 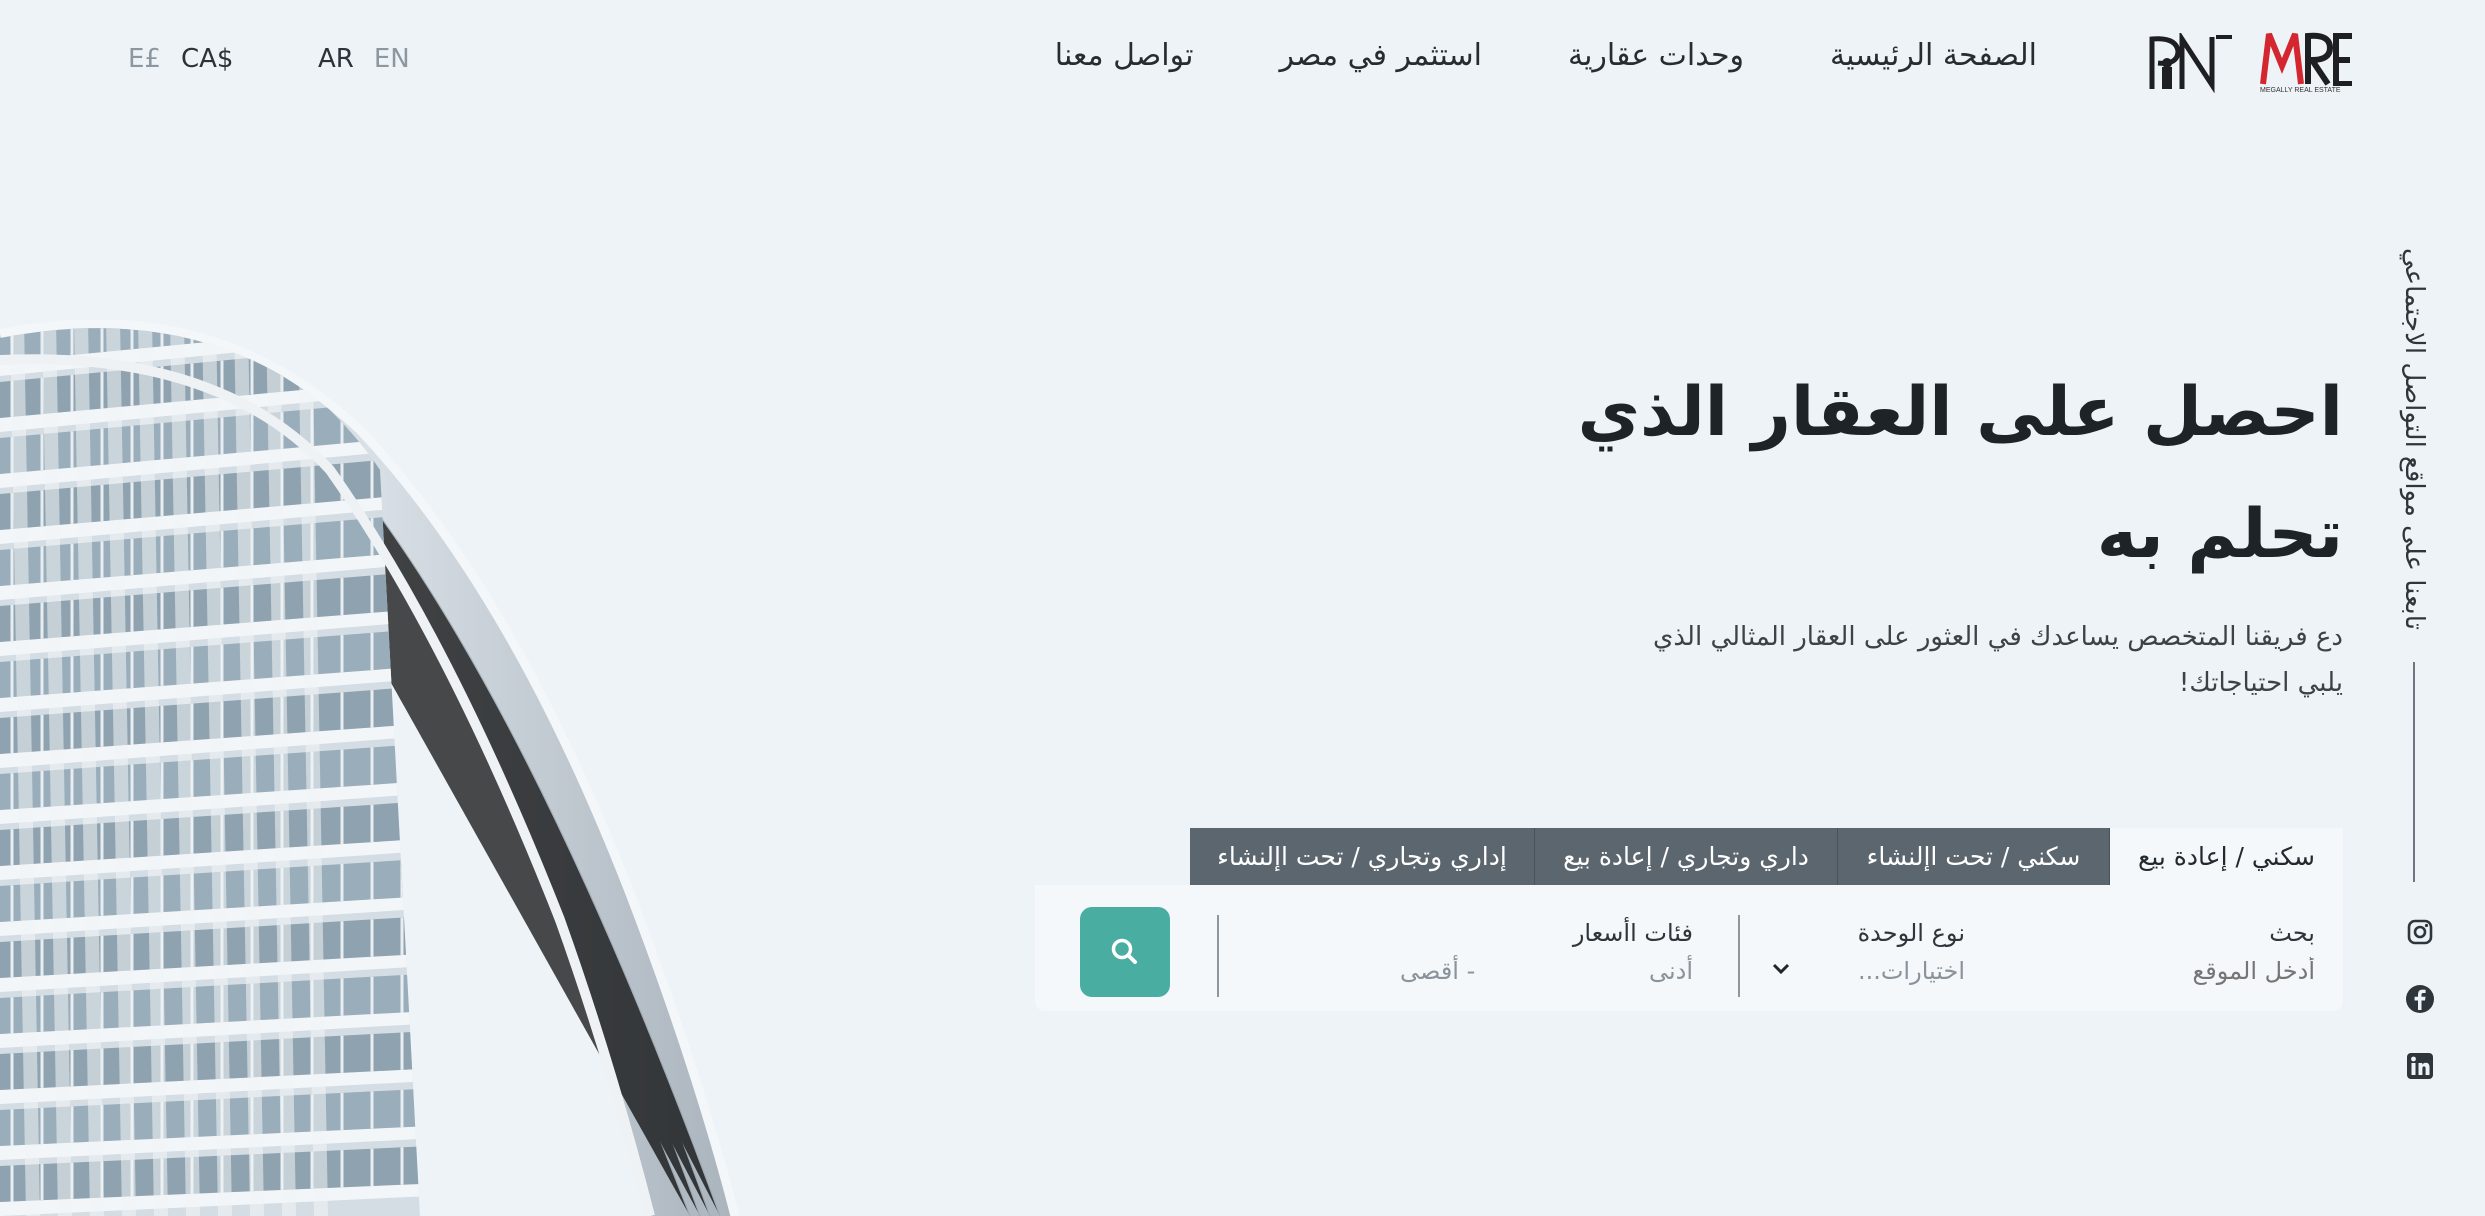 I want to click on location-field: بحث, so click(x=2185, y=952).